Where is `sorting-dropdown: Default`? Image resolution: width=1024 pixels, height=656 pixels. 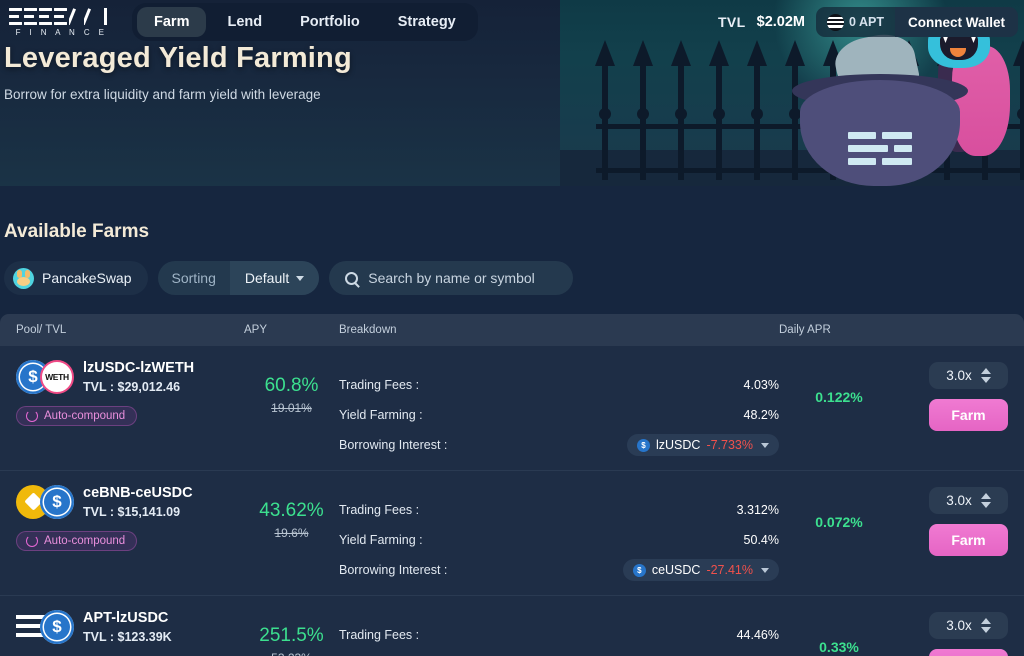
sorting-dropdown: Default is located at coordinates (274, 278).